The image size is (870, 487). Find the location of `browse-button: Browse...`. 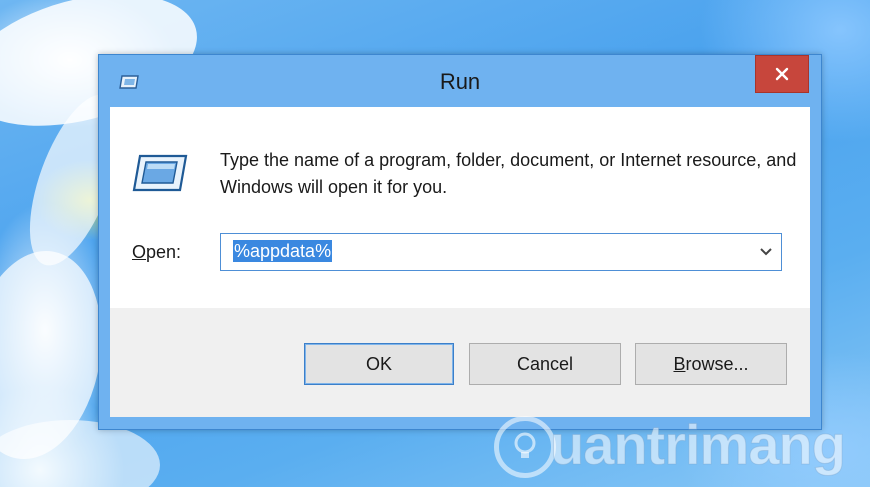

browse-button: Browse... is located at coordinates (711, 364).